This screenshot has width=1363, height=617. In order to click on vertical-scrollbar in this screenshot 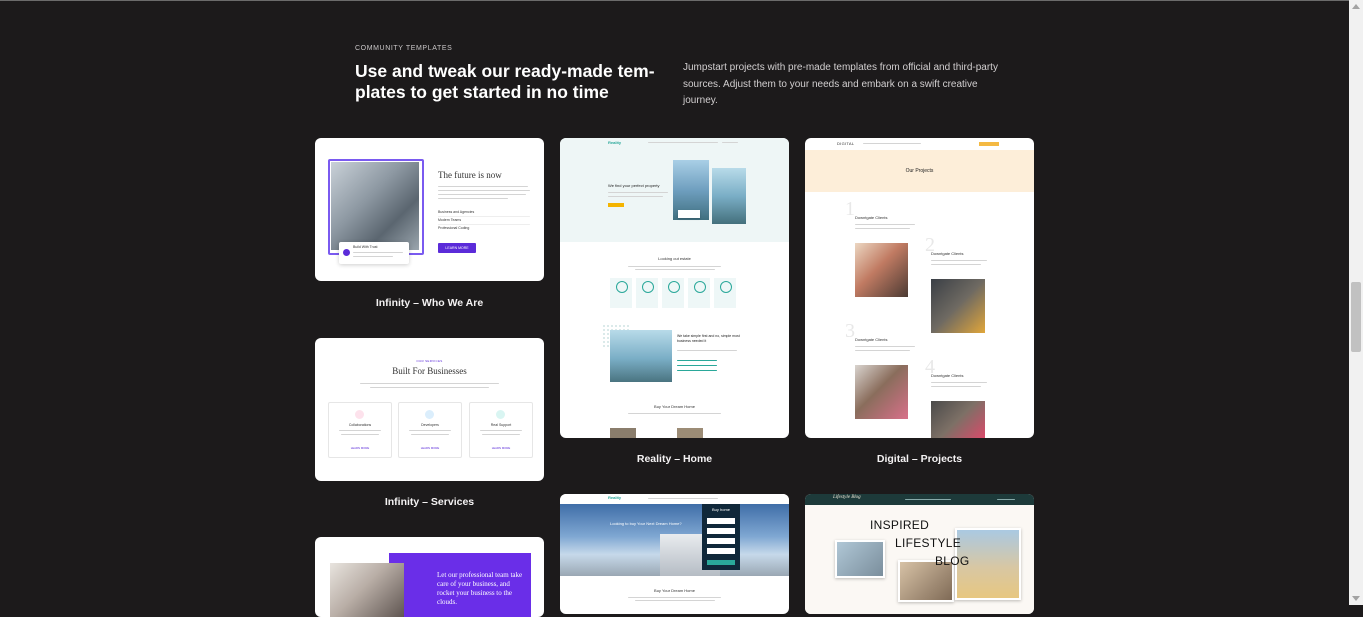, I will do `click(1356, 302)`.